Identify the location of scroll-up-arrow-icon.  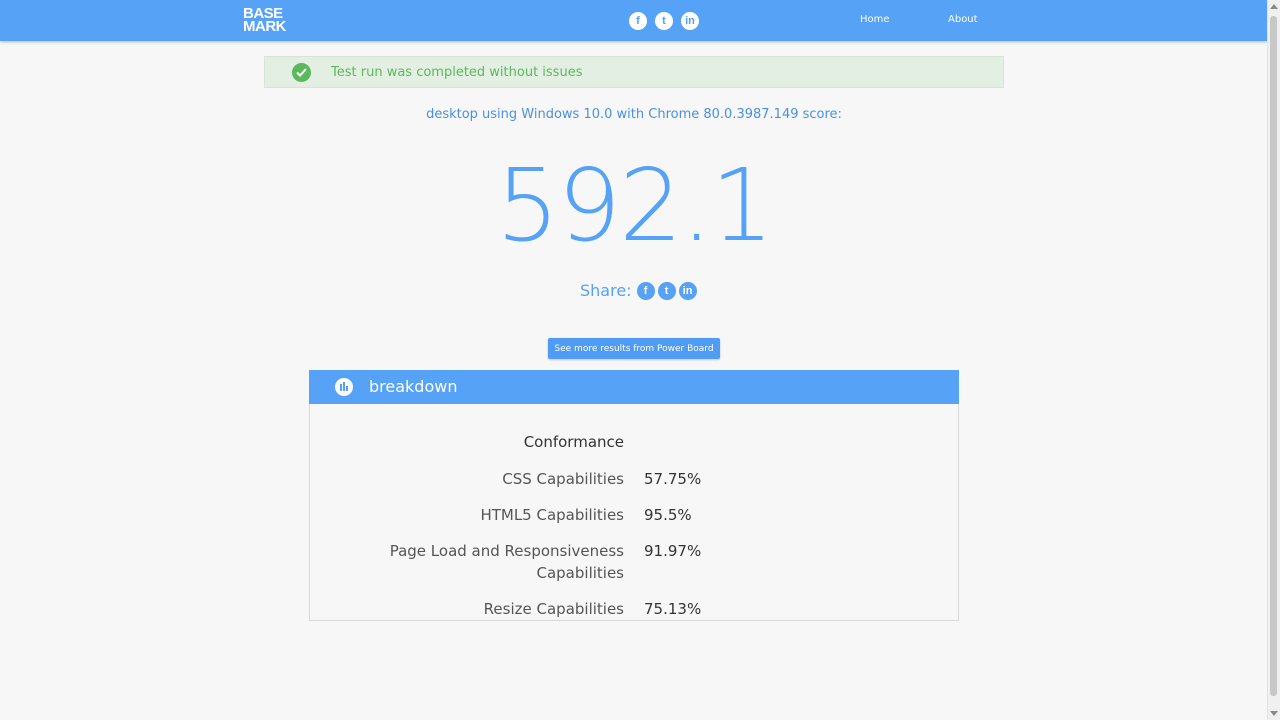
(1274, 6).